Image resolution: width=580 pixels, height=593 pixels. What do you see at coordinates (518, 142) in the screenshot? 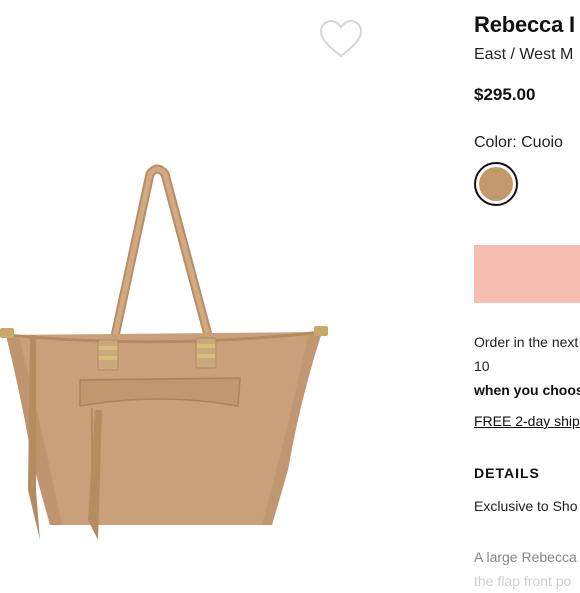
I see `color-label: Color: Cuoio` at bounding box center [518, 142].